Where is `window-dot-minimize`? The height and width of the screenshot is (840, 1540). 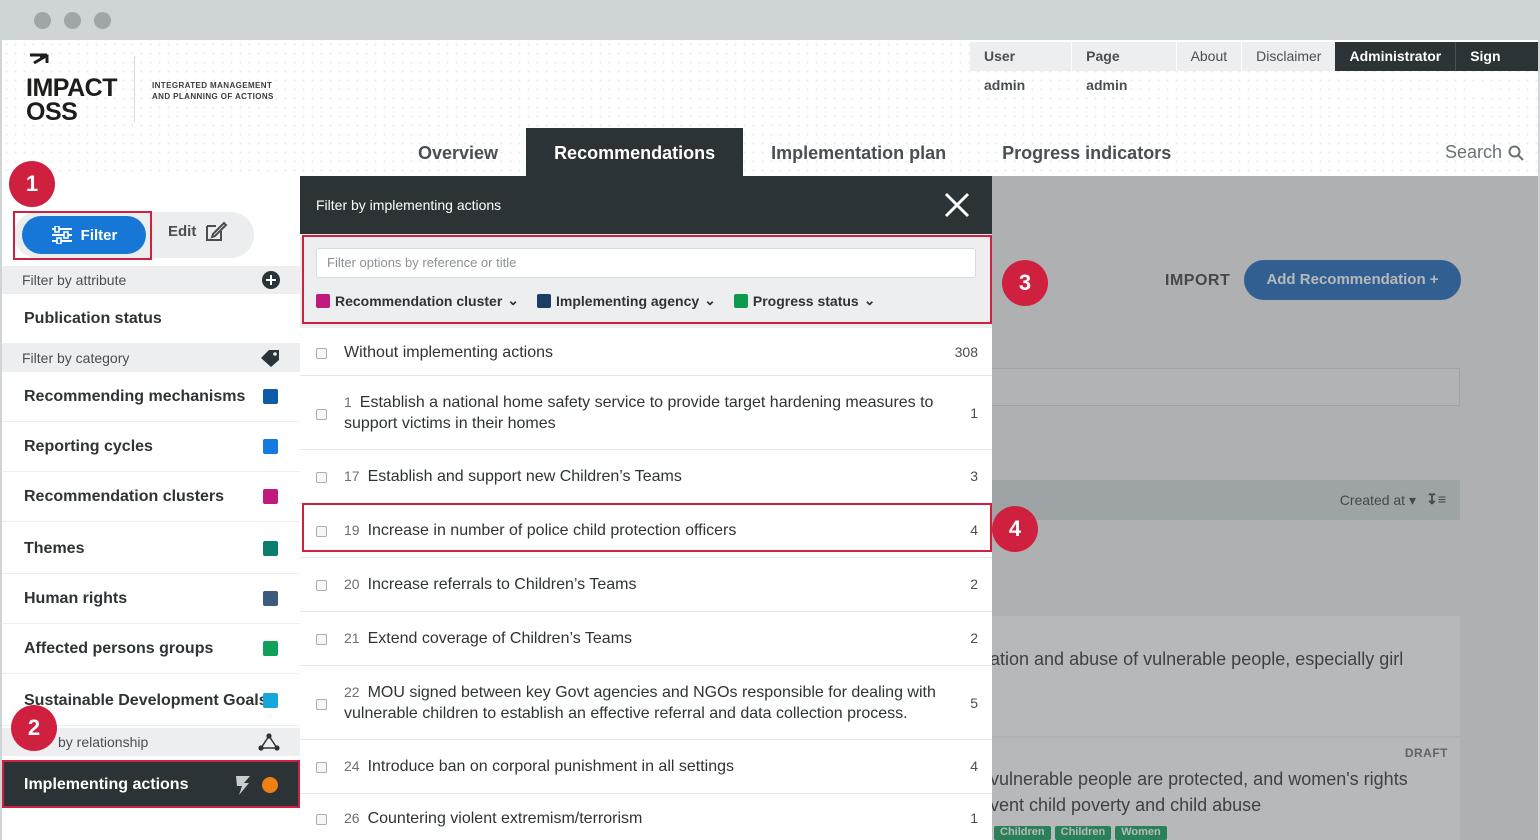
window-dot-minimize is located at coordinates (72, 20).